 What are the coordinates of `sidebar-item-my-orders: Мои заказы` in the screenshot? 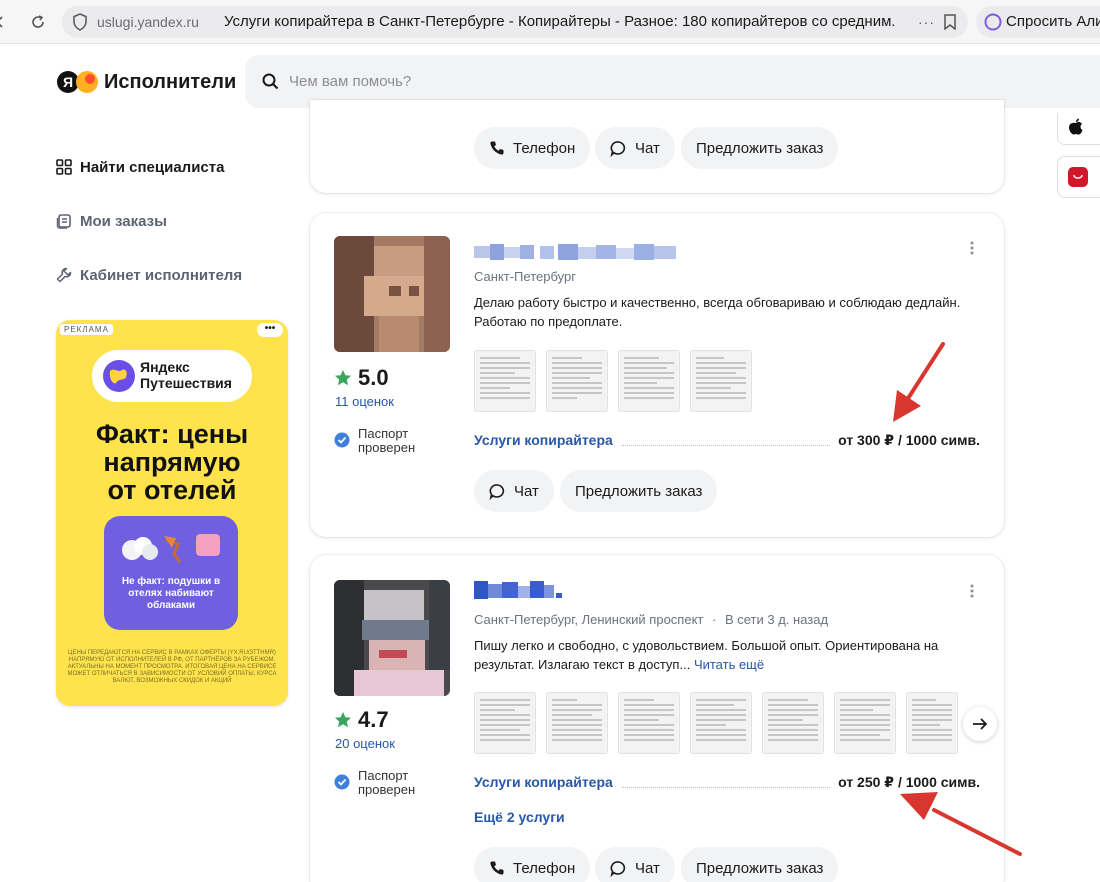 It's located at (111, 221).